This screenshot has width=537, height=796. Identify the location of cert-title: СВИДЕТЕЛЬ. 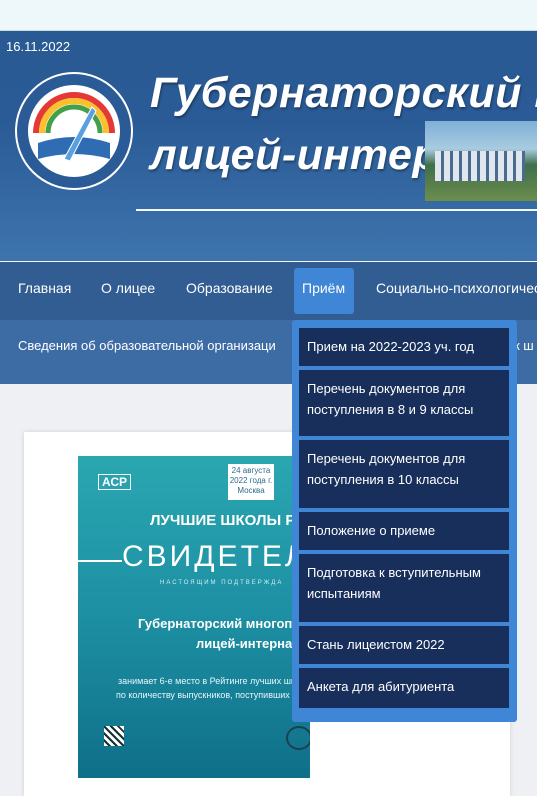
(216, 556).